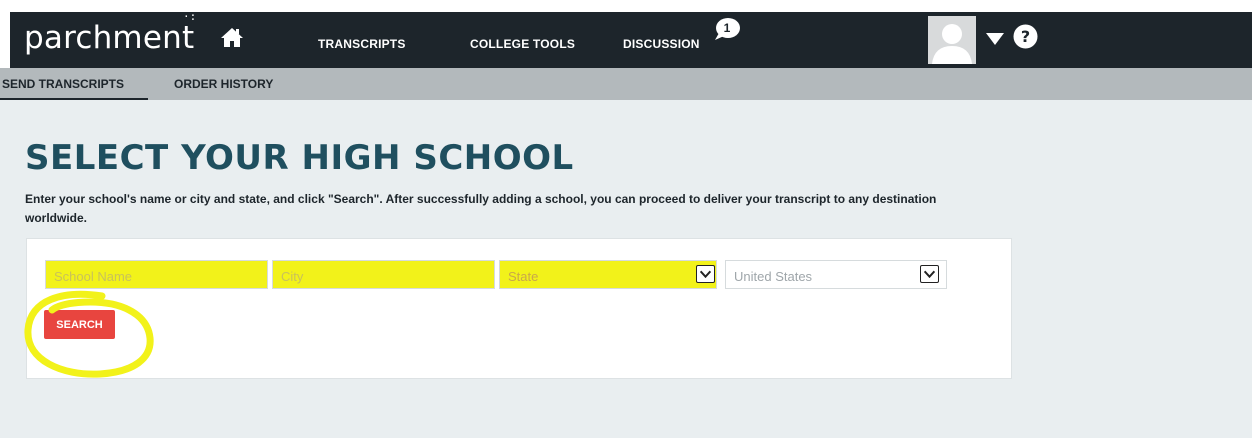  Describe the element at coordinates (93, 276) in the screenshot. I see `school-name-placeholder: School Name` at that location.